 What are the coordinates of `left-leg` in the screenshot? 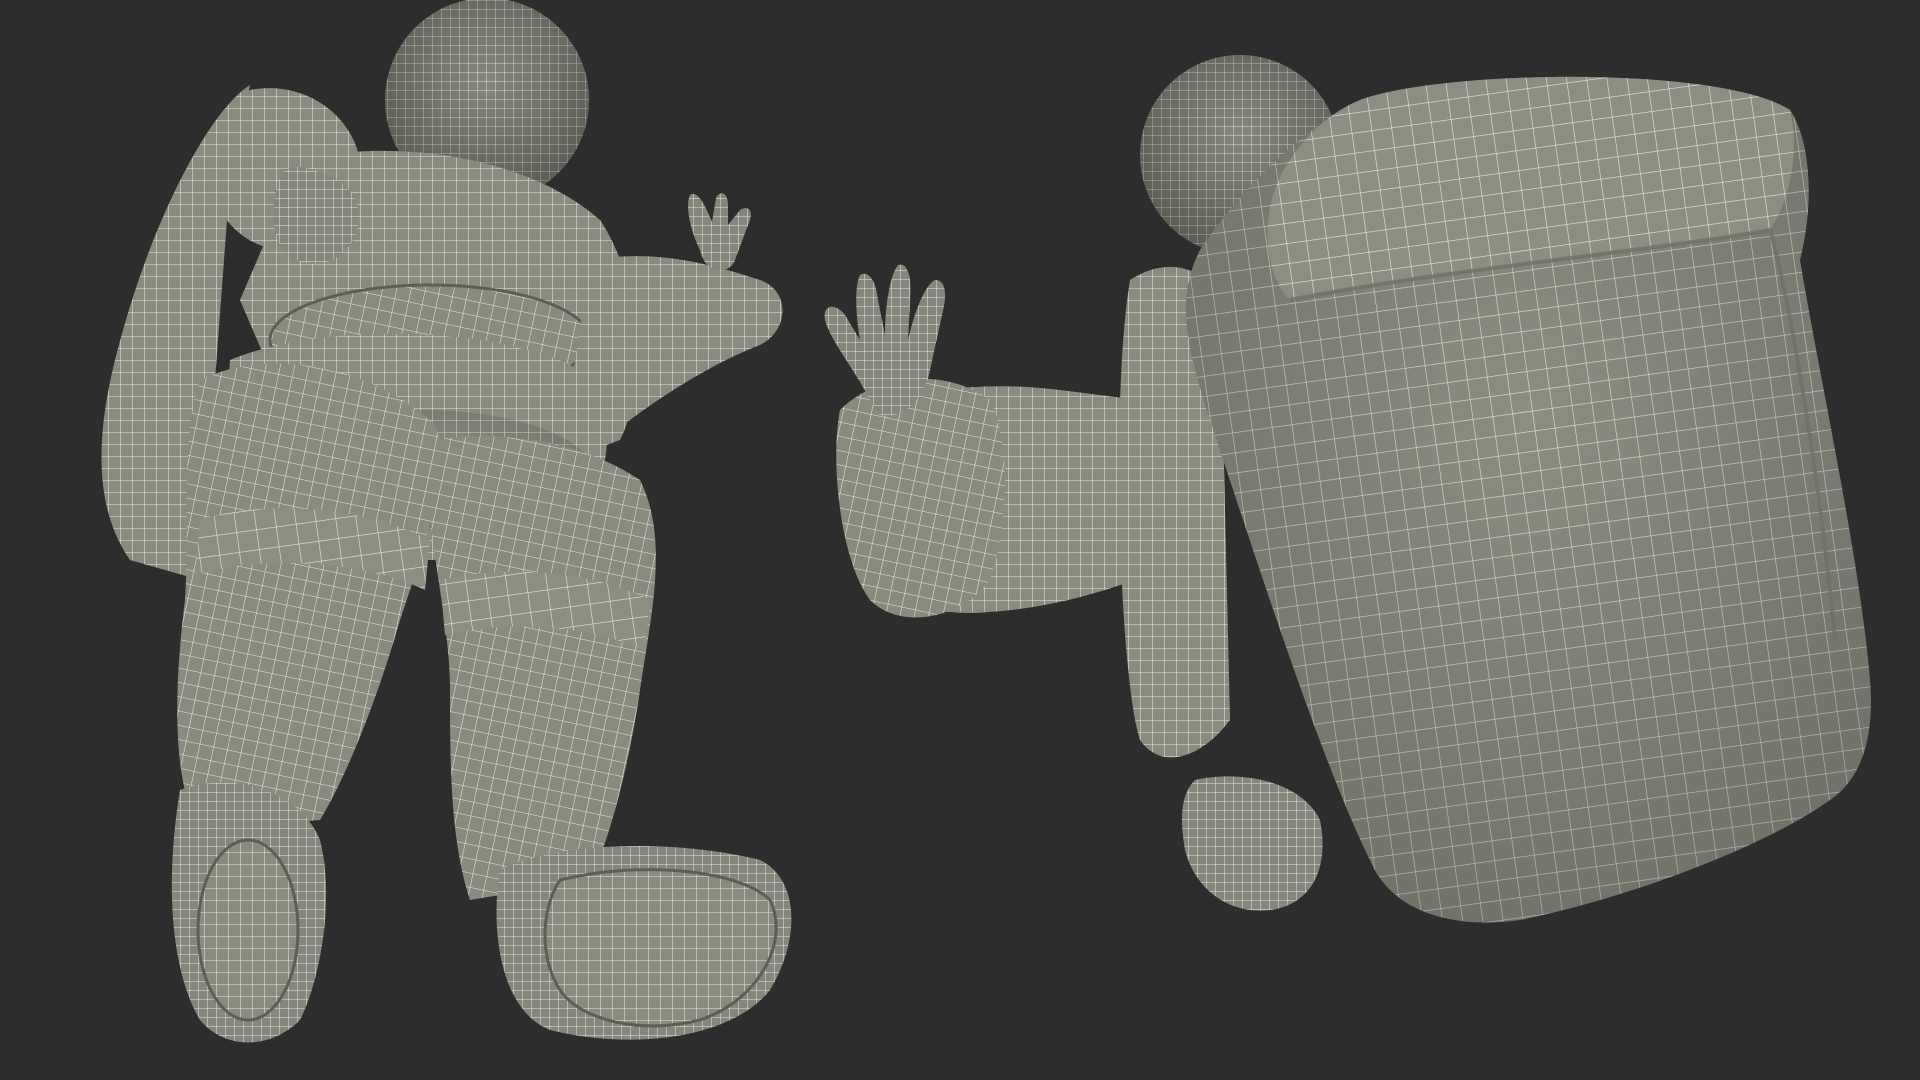 It's located at (309, 596).